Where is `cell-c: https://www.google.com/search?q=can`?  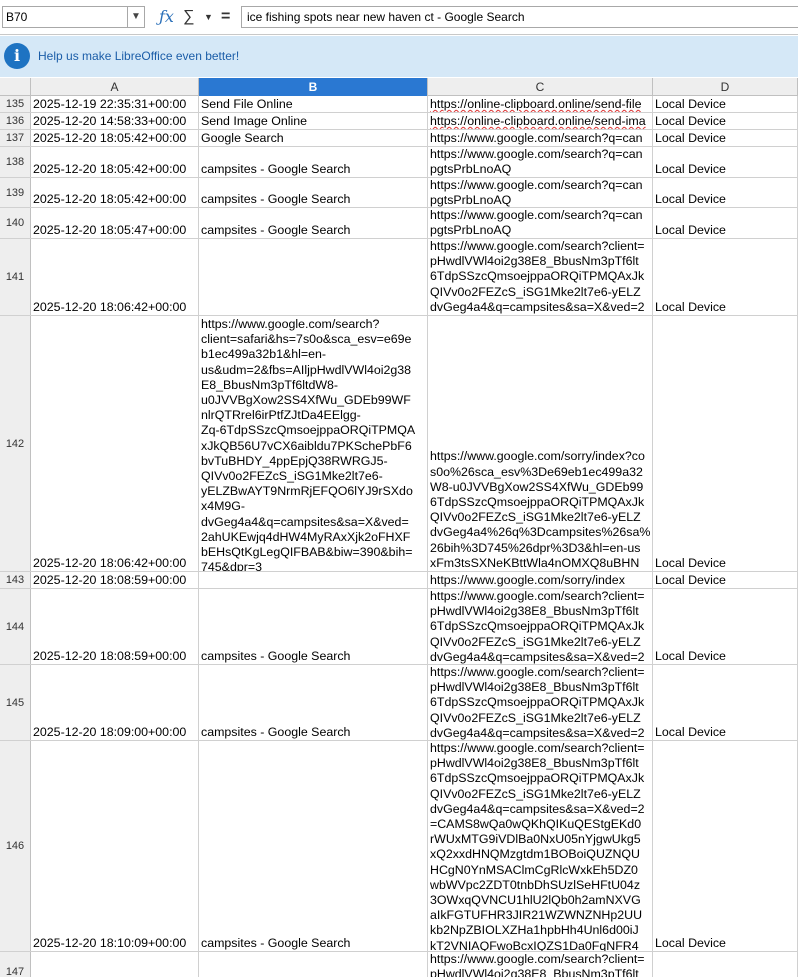
cell-c: https://www.google.com/search?q=can is located at coordinates (540, 138).